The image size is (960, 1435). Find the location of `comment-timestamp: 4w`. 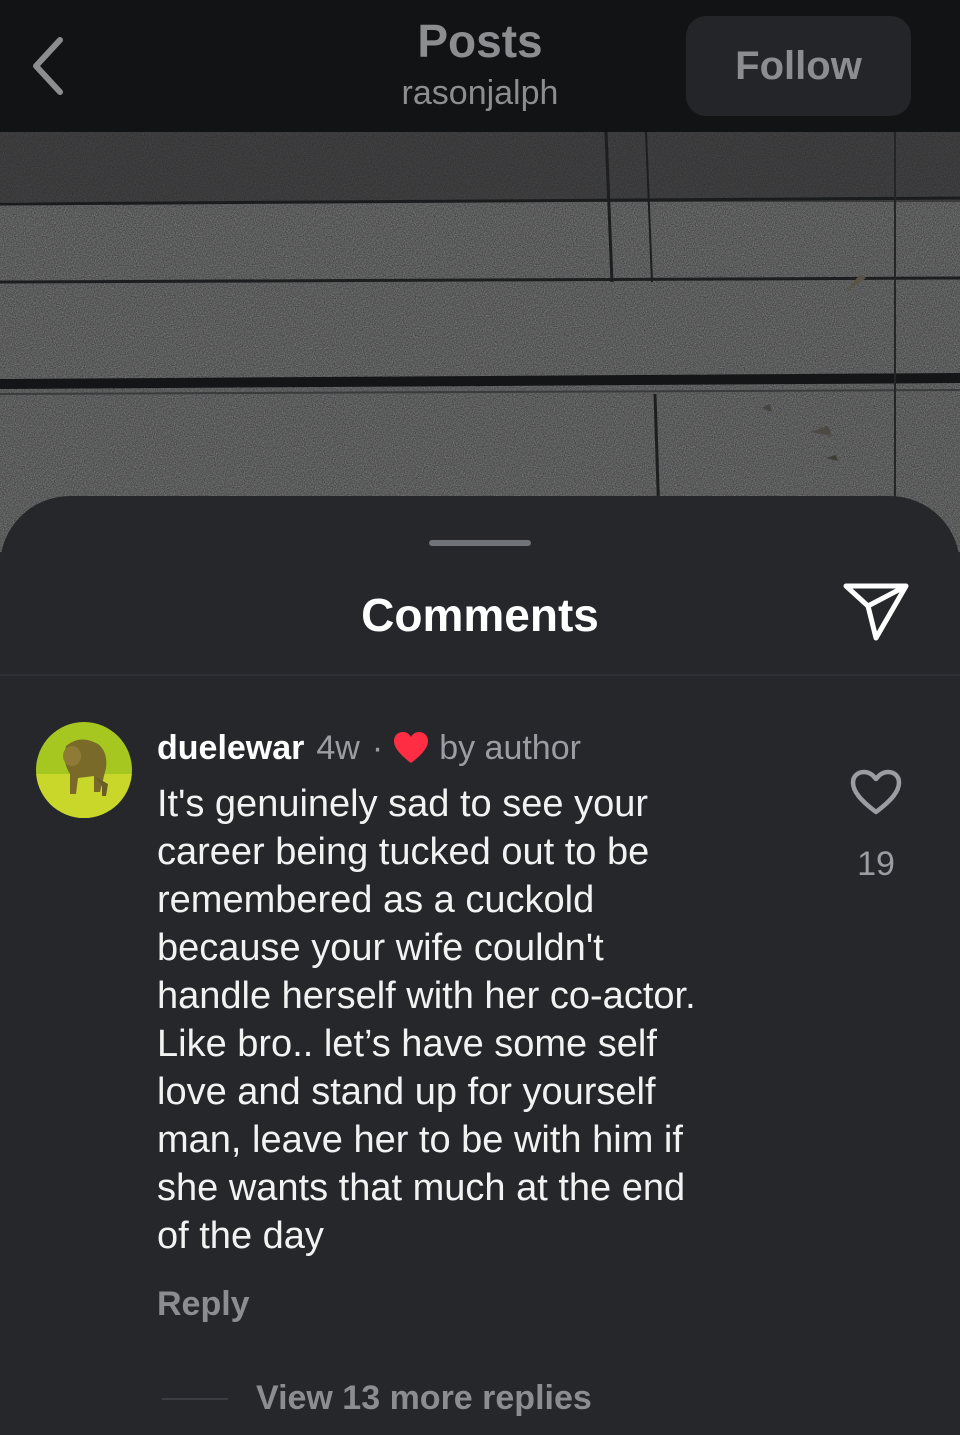

comment-timestamp: 4w is located at coordinates (338, 747).